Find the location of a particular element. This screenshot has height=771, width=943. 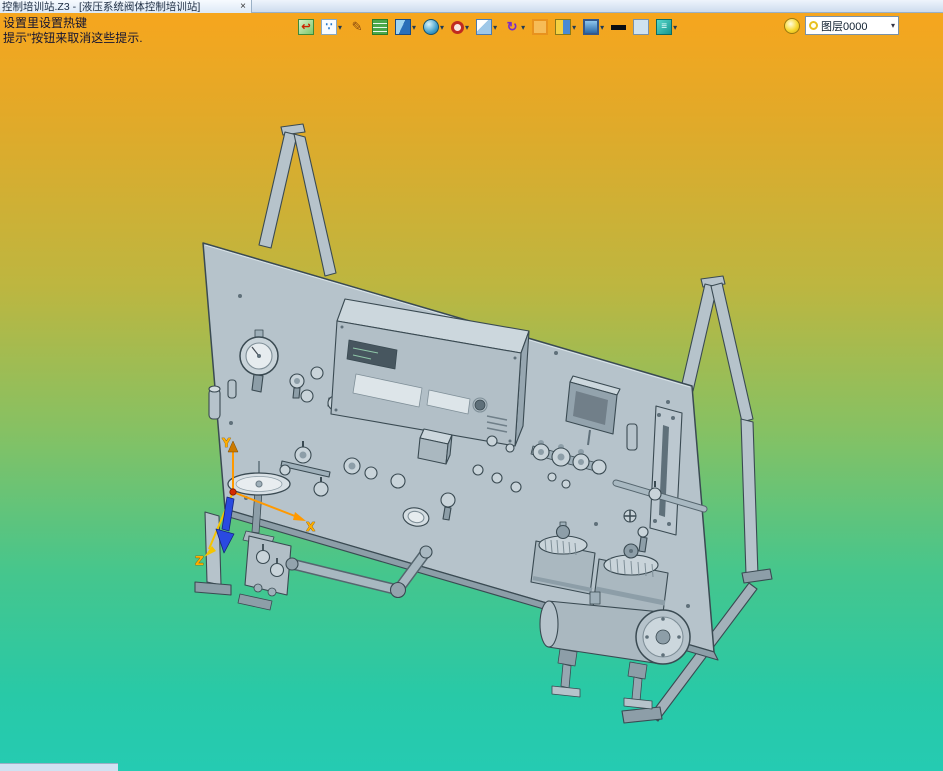

frame-outline-button is located at coordinates (540, 27).